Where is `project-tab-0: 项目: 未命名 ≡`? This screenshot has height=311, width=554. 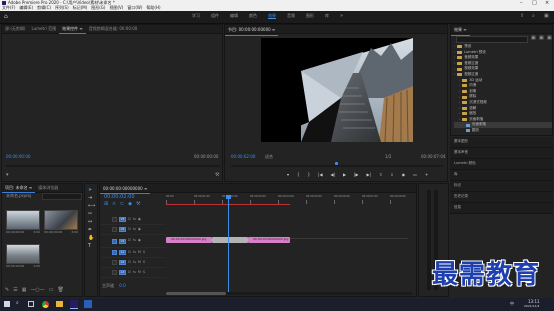
project-tab-0: 项目: 未命名 ≡ is located at coordinates (19, 188).